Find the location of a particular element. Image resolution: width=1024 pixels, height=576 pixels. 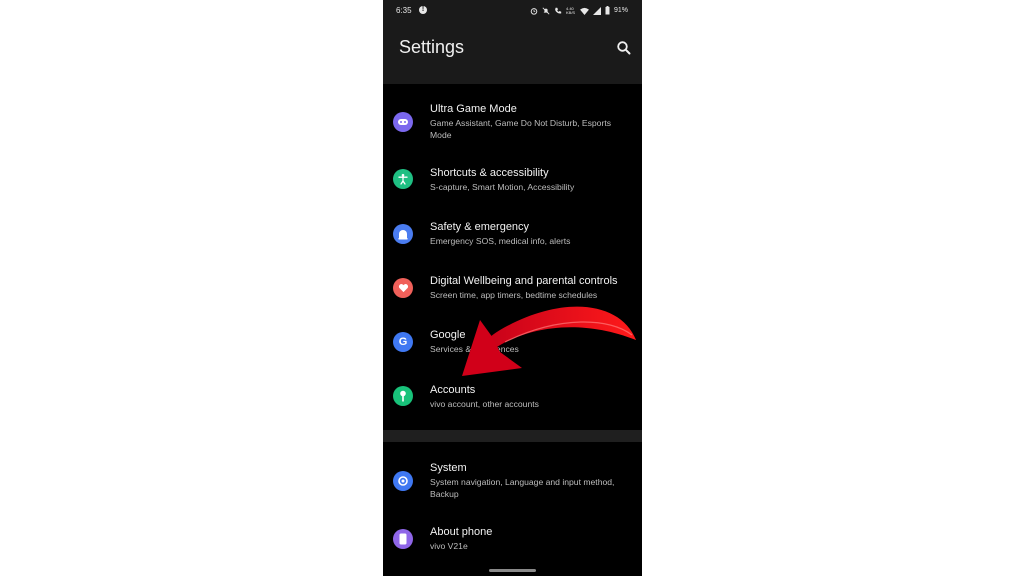

data-speed-icon: 4.40 KB/S is located at coordinates (570, 10).